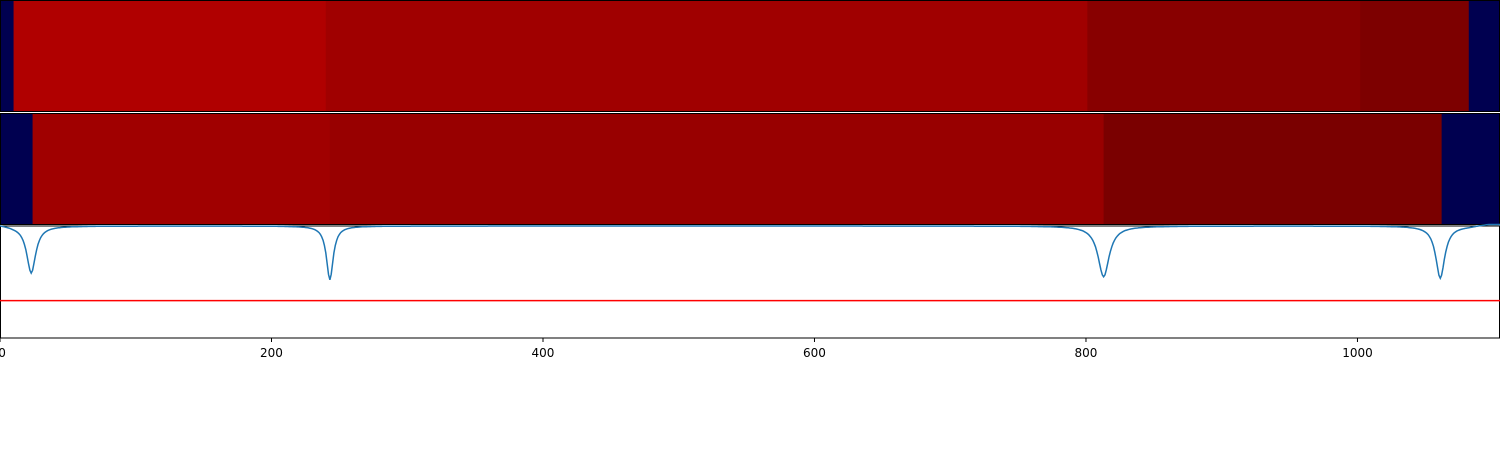  Describe the element at coordinates (814, 353) in the screenshot. I see `x-tick-label-3: 600` at that location.